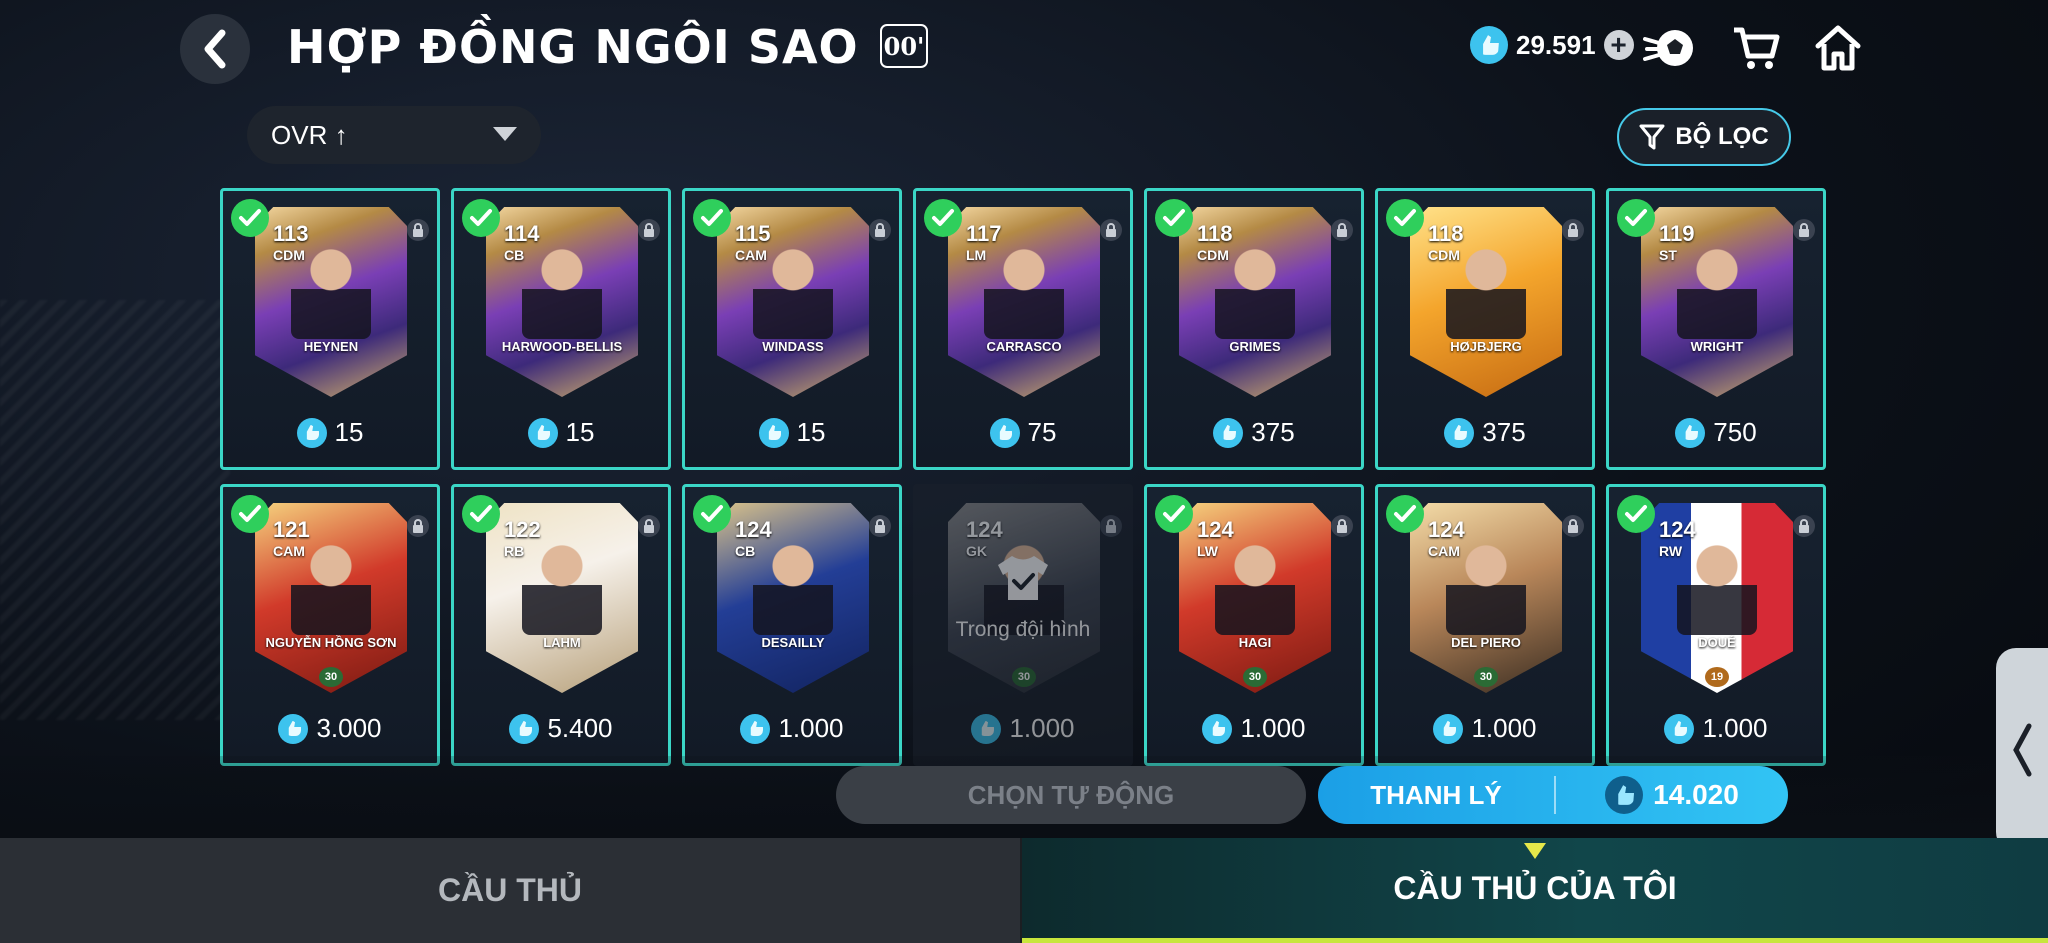 The image size is (2048, 943). What do you see at coordinates (331, 598) in the screenshot?
I see `player-card: 121 CAM NGUYỄN HỒNG SƠN 30` at bounding box center [331, 598].